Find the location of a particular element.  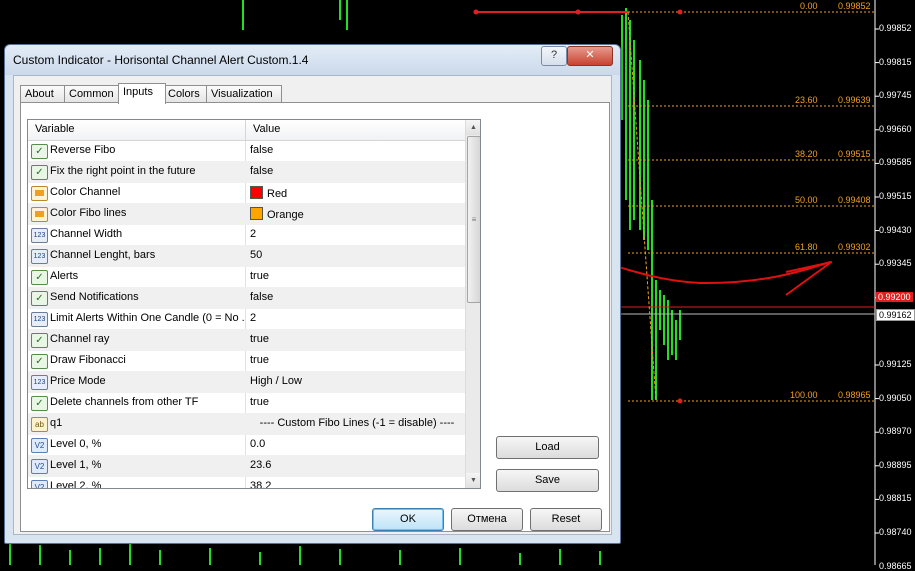

price-axis-label: 0.98740 is located at coordinates (895, 532).